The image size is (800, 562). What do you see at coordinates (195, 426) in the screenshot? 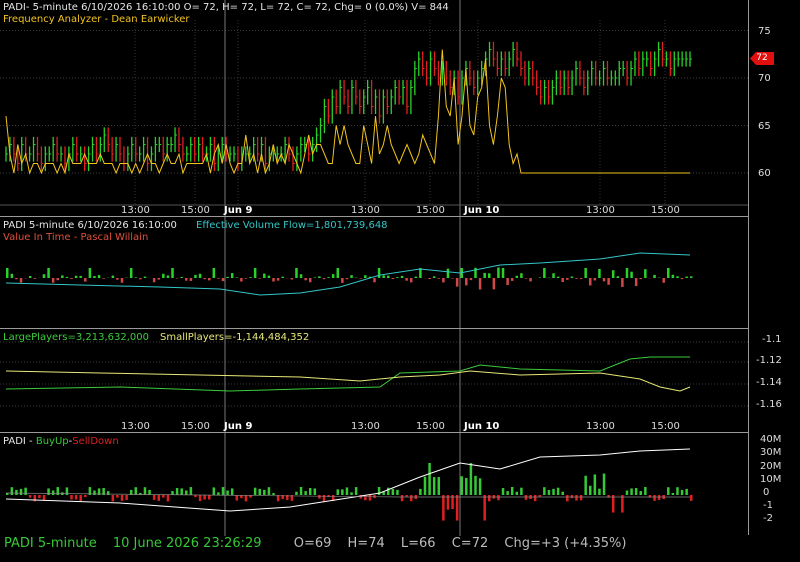
I see `time-label-1: 15:00` at bounding box center [195, 426].